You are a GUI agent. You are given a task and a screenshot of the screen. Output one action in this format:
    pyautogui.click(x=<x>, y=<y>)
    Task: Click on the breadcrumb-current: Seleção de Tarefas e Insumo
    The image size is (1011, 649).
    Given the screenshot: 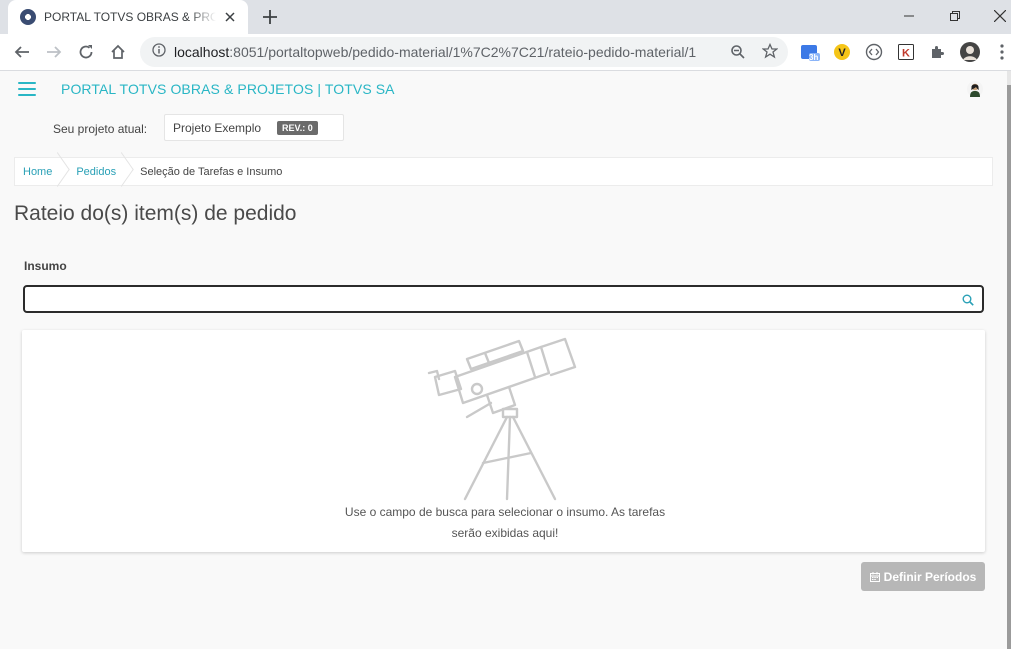 What is the action you would take?
    pyautogui.click(x=211, y=171)
    